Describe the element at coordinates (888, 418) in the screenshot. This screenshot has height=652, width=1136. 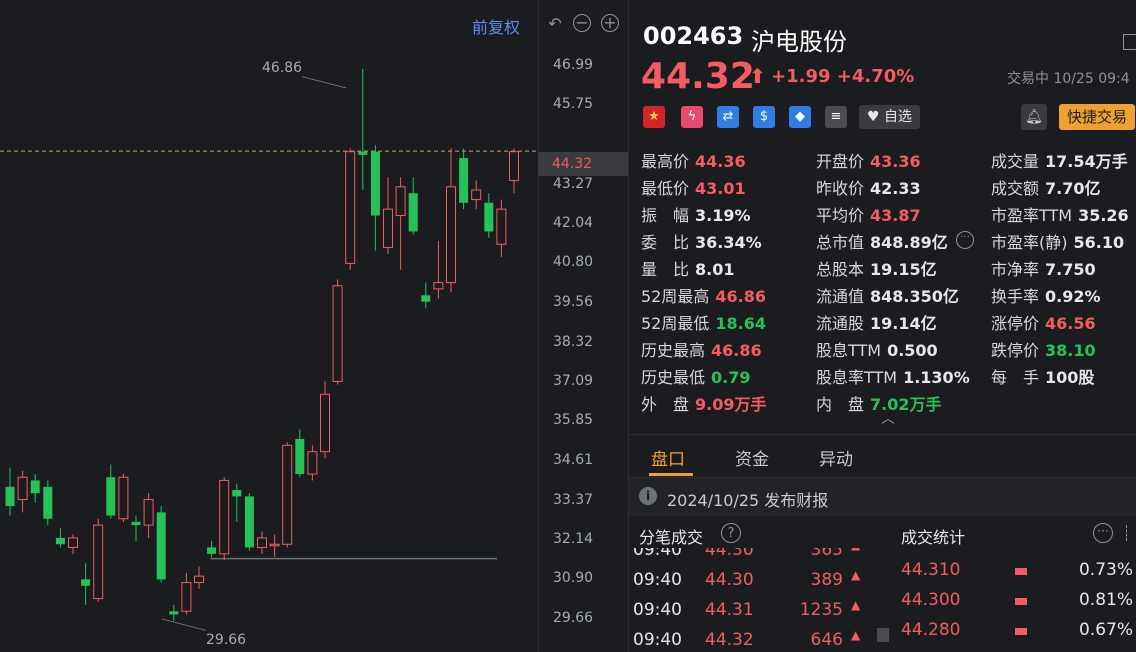
I see `chevron-up-icon: ︿` at that location.